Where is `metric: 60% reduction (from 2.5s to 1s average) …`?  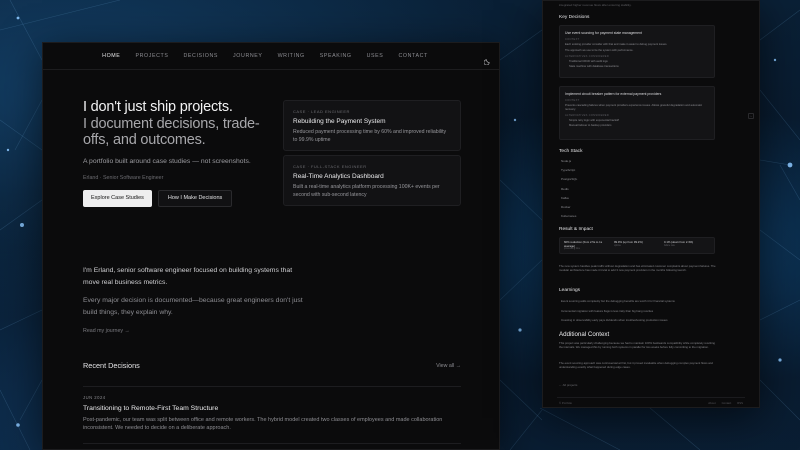
metric: 60% reduction (from 2.5s to 1s average) … is located at coordinates (587, 245).